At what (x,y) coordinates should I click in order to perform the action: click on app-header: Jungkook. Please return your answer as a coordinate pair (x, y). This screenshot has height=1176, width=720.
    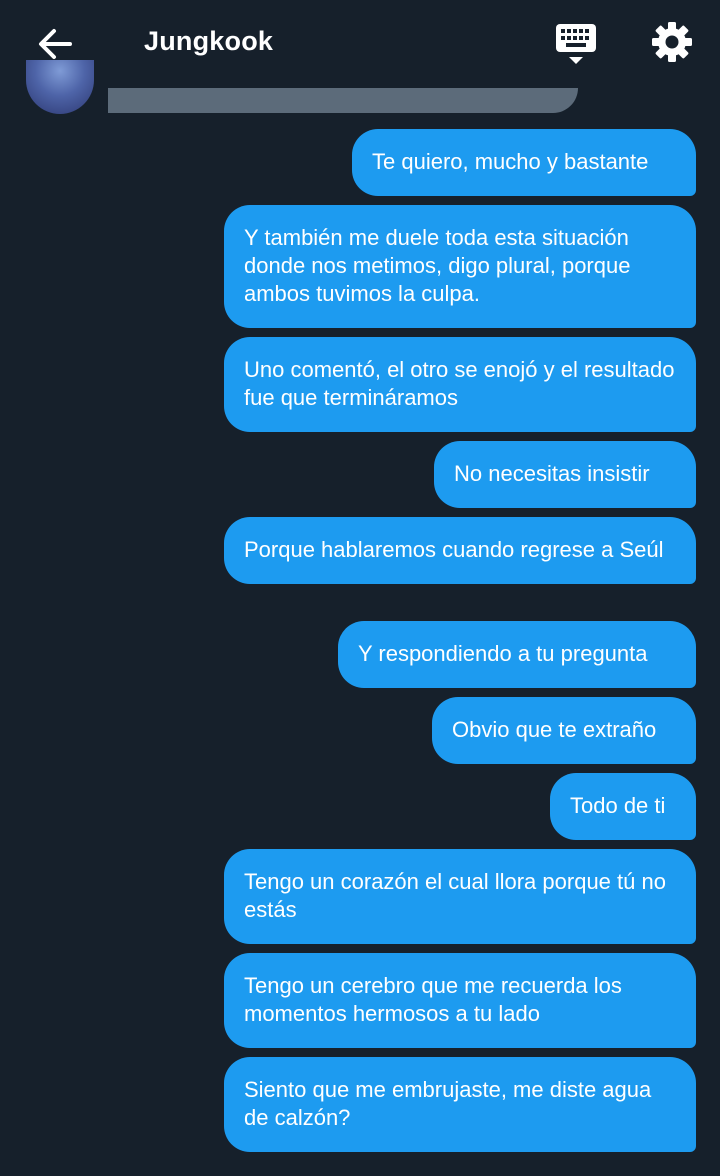
    Looking at the image, I should click on (360, 44).